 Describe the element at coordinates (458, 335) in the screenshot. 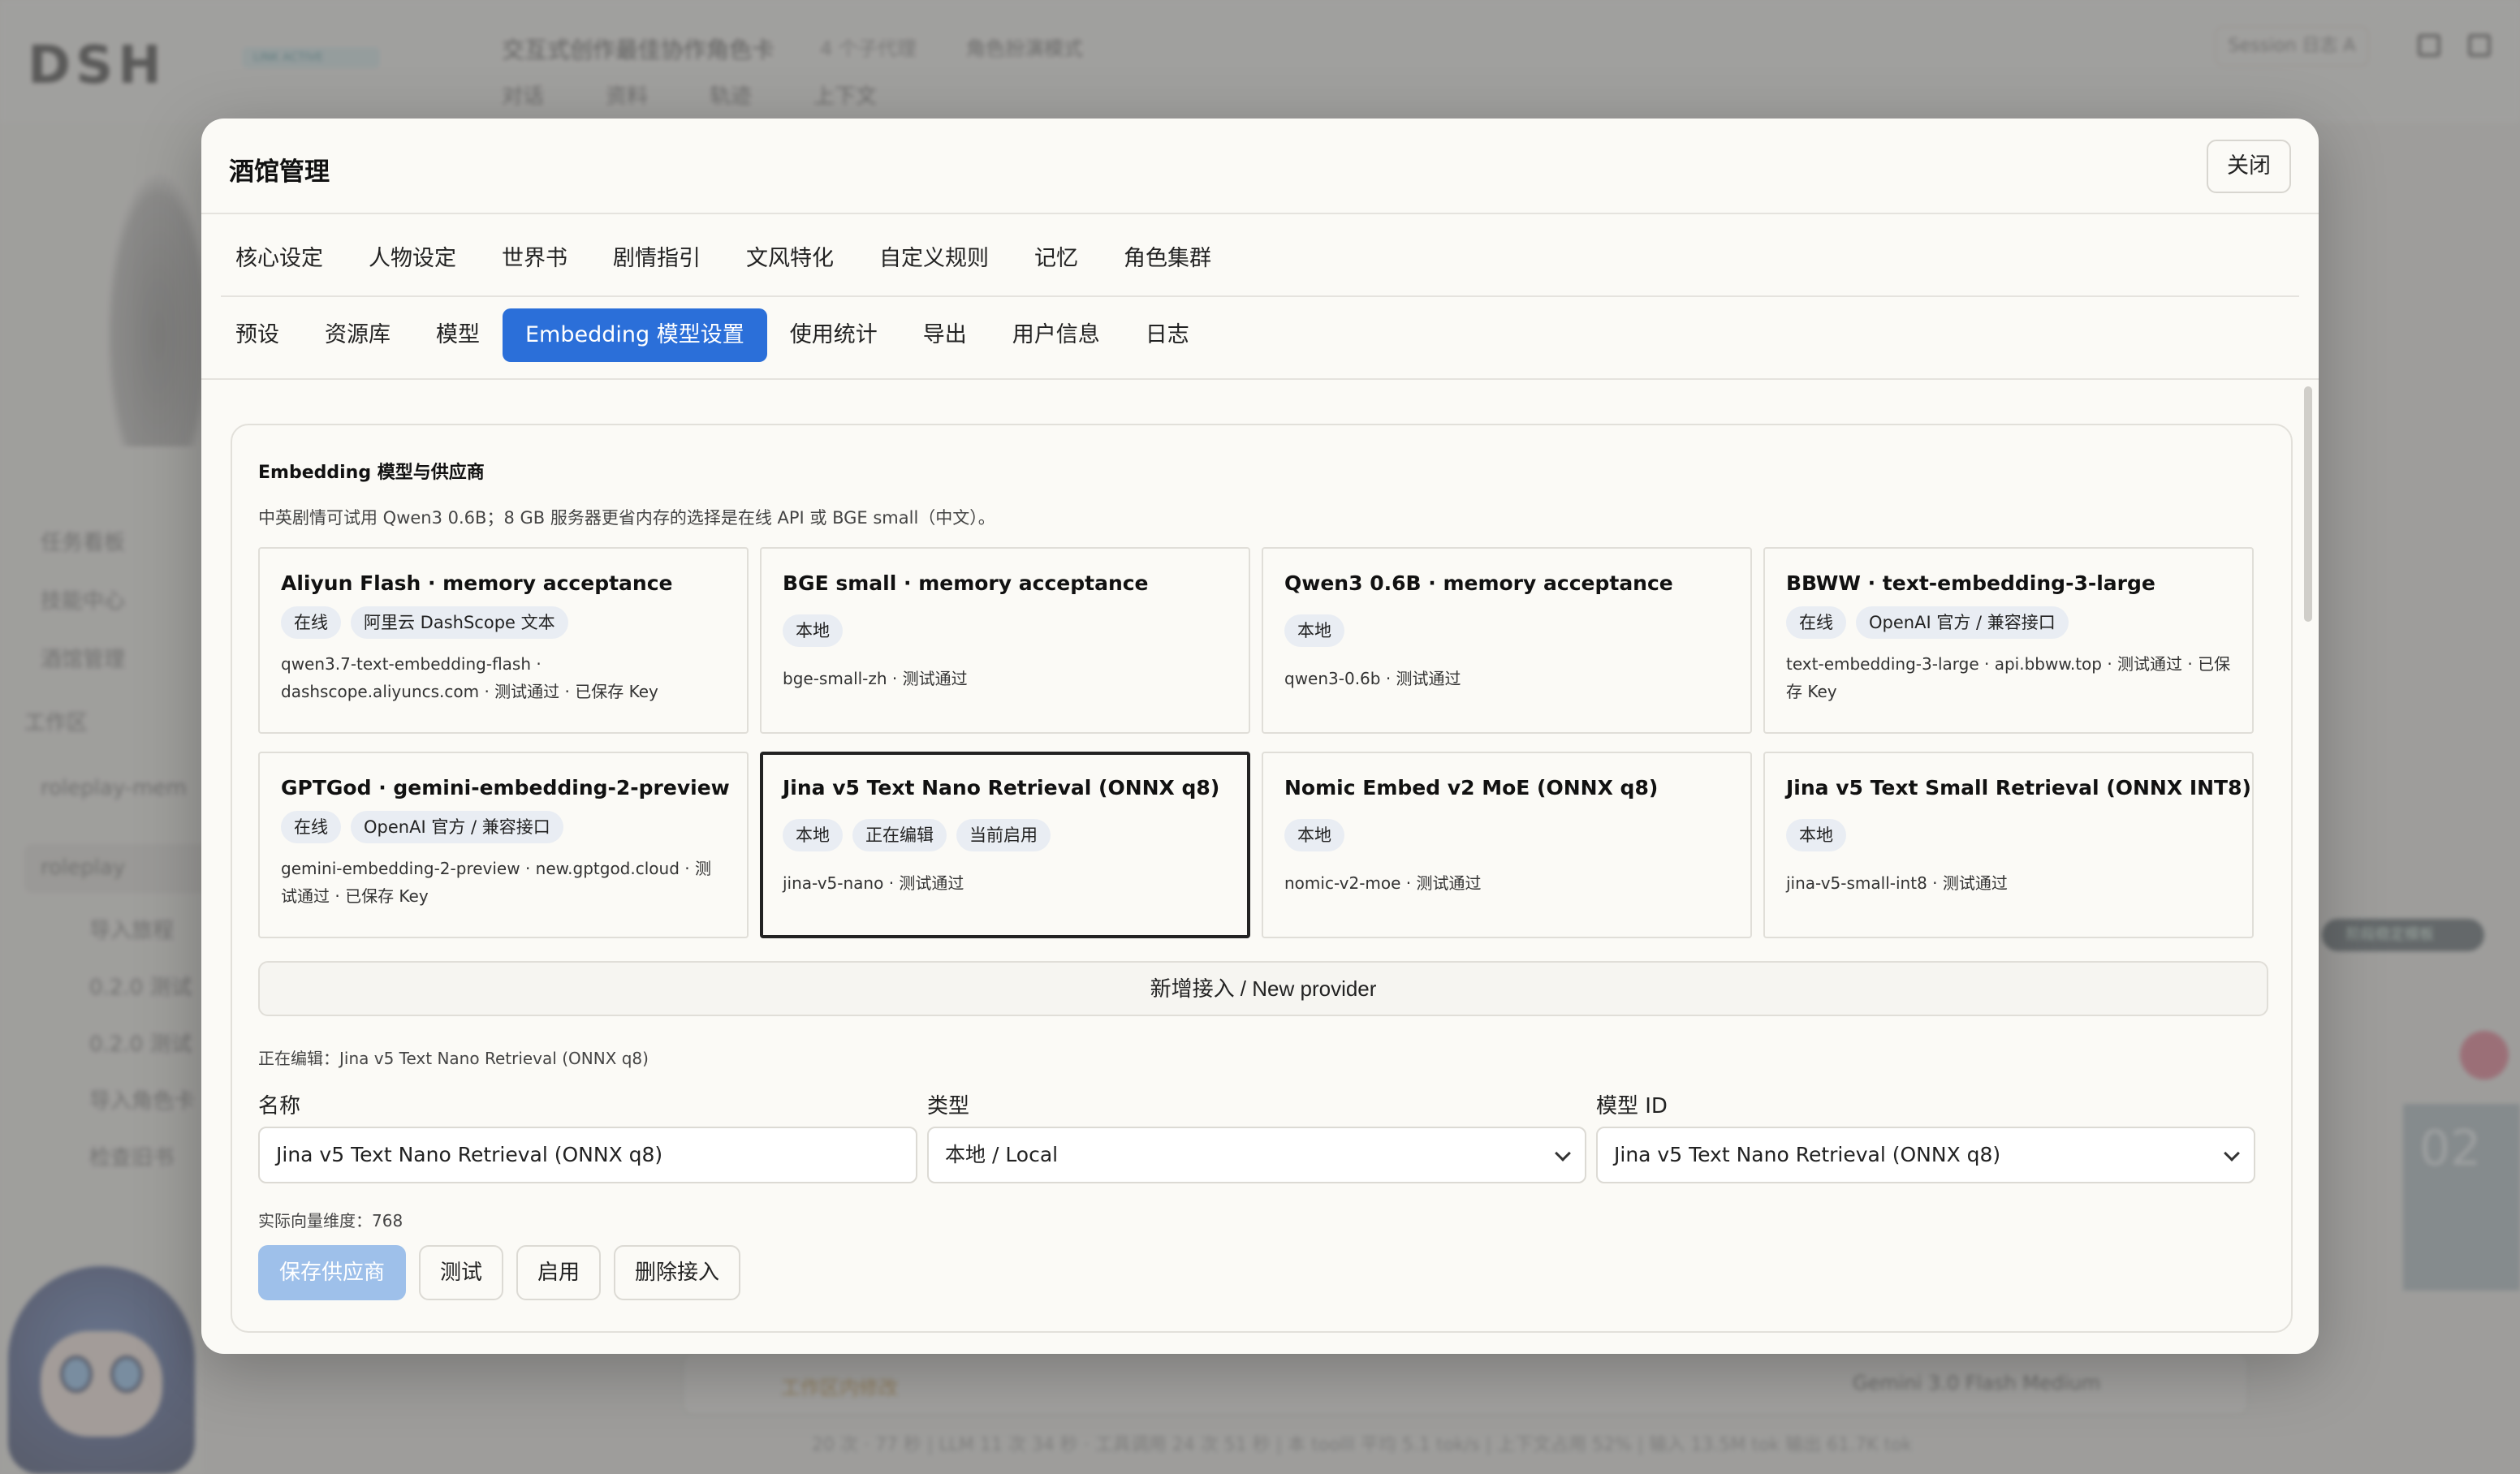

I see `tab-models: 模型` at that location.